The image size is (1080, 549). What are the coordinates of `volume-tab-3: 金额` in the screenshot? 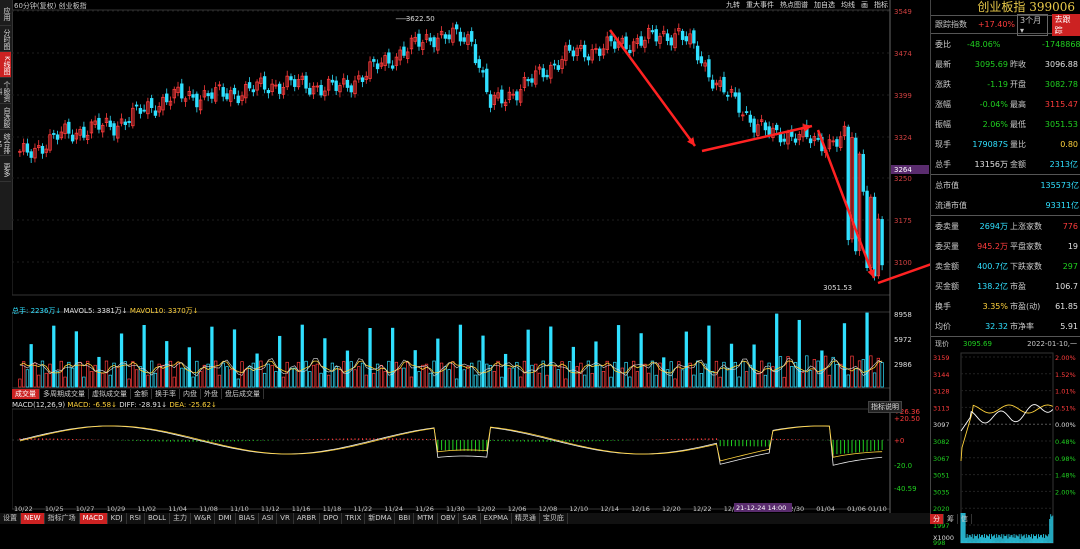 It's located at (141, 394).